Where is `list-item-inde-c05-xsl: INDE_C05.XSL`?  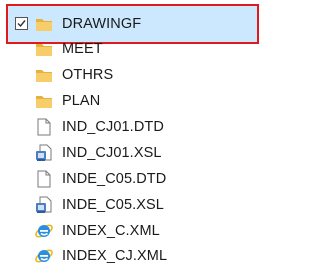
list-item-inde-c05-xsl: INDE_C05.XSL is located at coordinates (132, 205).